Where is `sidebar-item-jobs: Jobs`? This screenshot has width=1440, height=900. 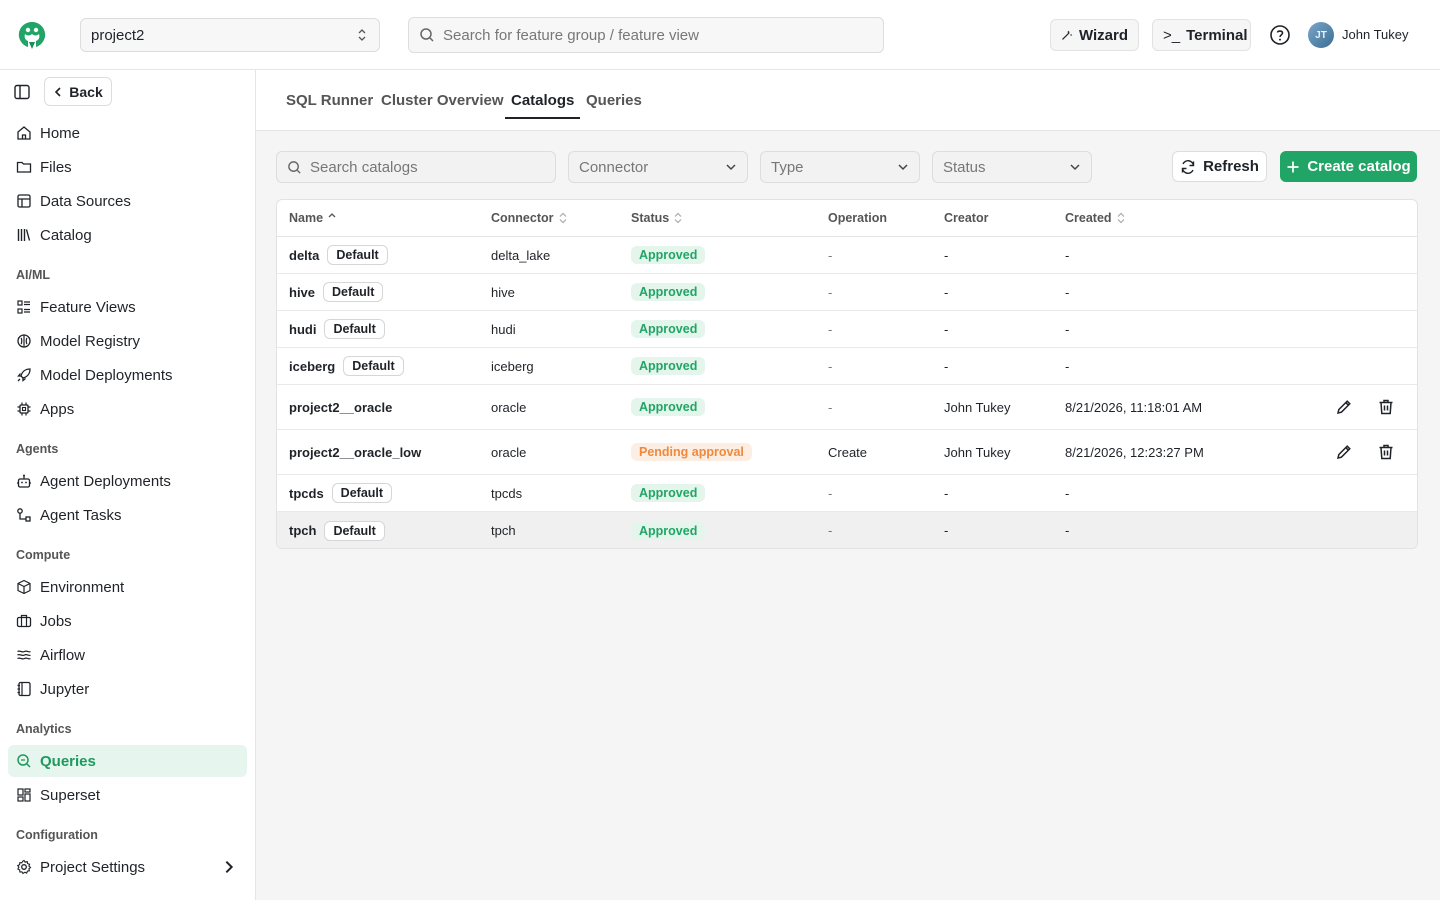
sidebar-item-jobs: Jobs is located at coordinates (127, 621).